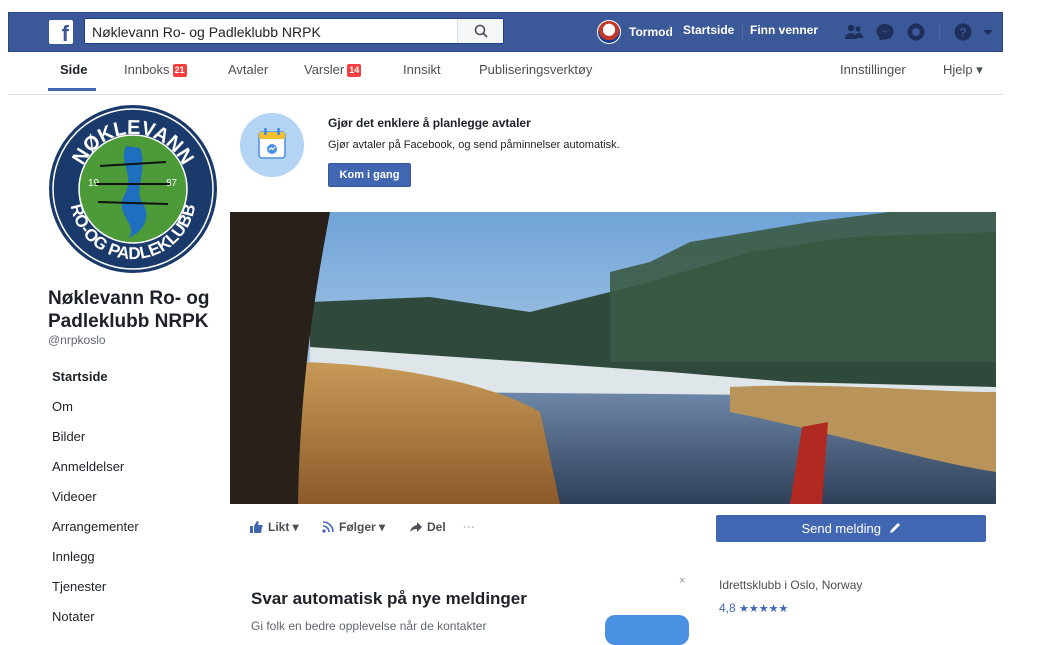  Describe the element at coordinates (77, 340) in the screenshot. I see `page-handle: @nrpkoslo` at that location.